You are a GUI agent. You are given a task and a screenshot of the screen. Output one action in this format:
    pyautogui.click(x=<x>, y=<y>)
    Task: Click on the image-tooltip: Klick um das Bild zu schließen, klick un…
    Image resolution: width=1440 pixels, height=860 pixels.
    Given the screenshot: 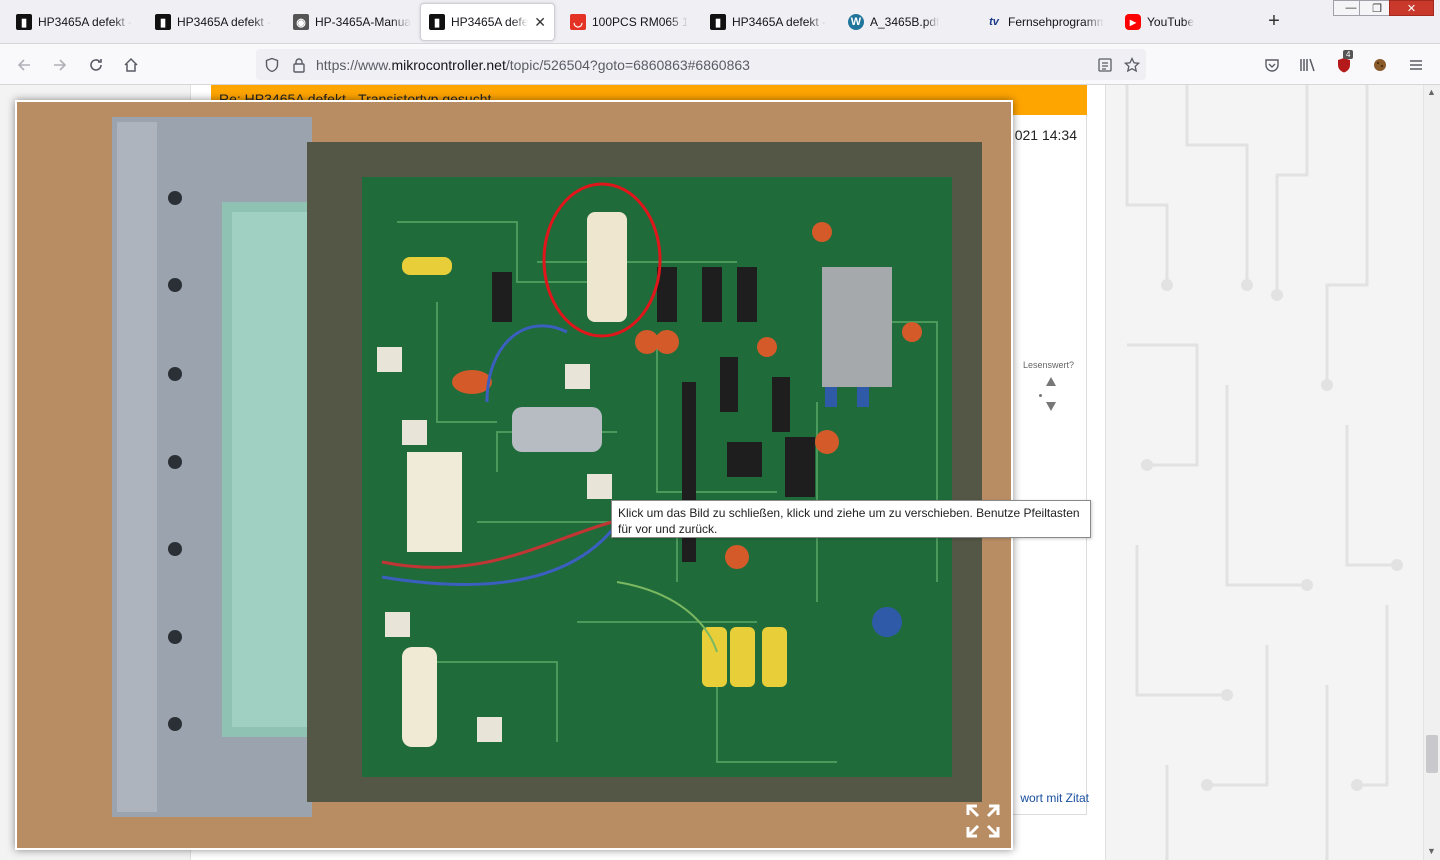 What is the action you would take?
    pyautogui.click(x=851, y=519)
    